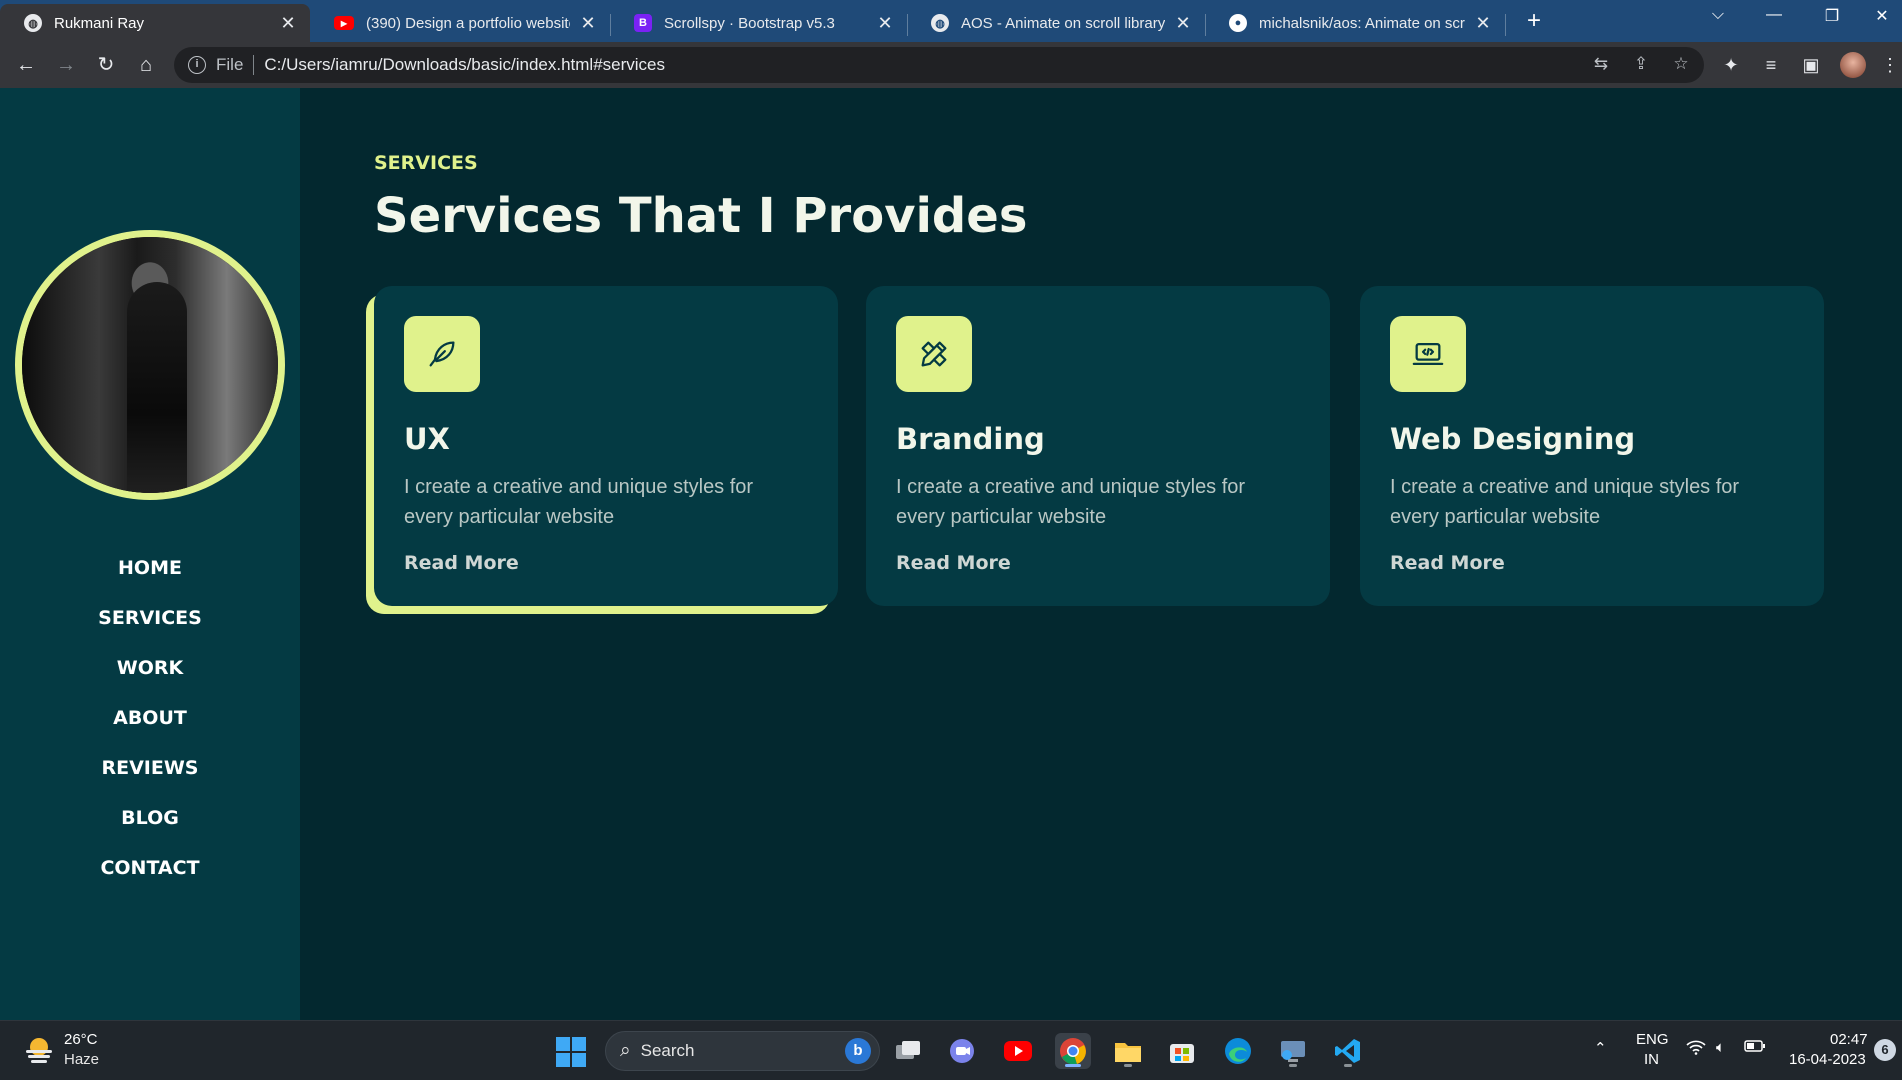 The image size is (1902, 1080). I want to click on new-tab-button: +, so click(1534, 22).